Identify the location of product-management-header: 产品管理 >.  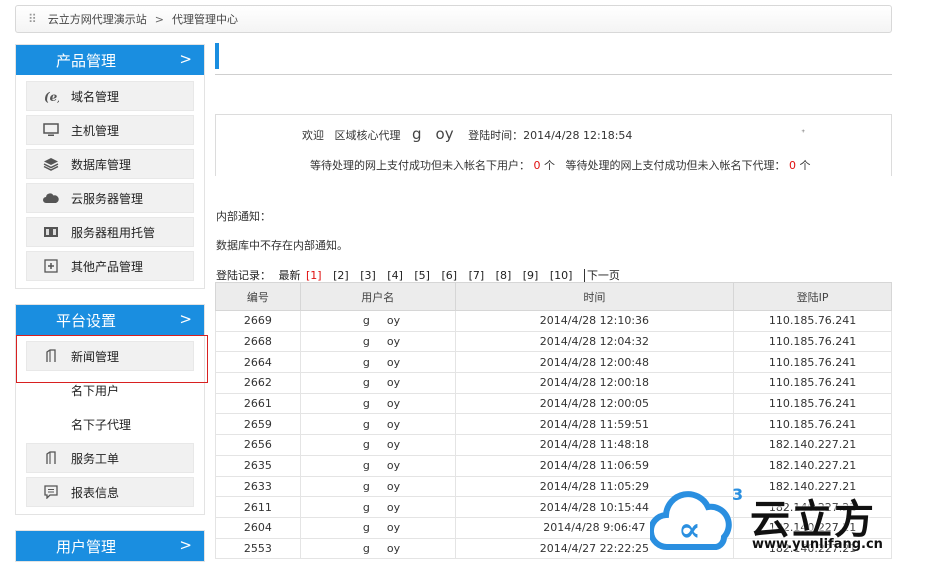
(110, 60).